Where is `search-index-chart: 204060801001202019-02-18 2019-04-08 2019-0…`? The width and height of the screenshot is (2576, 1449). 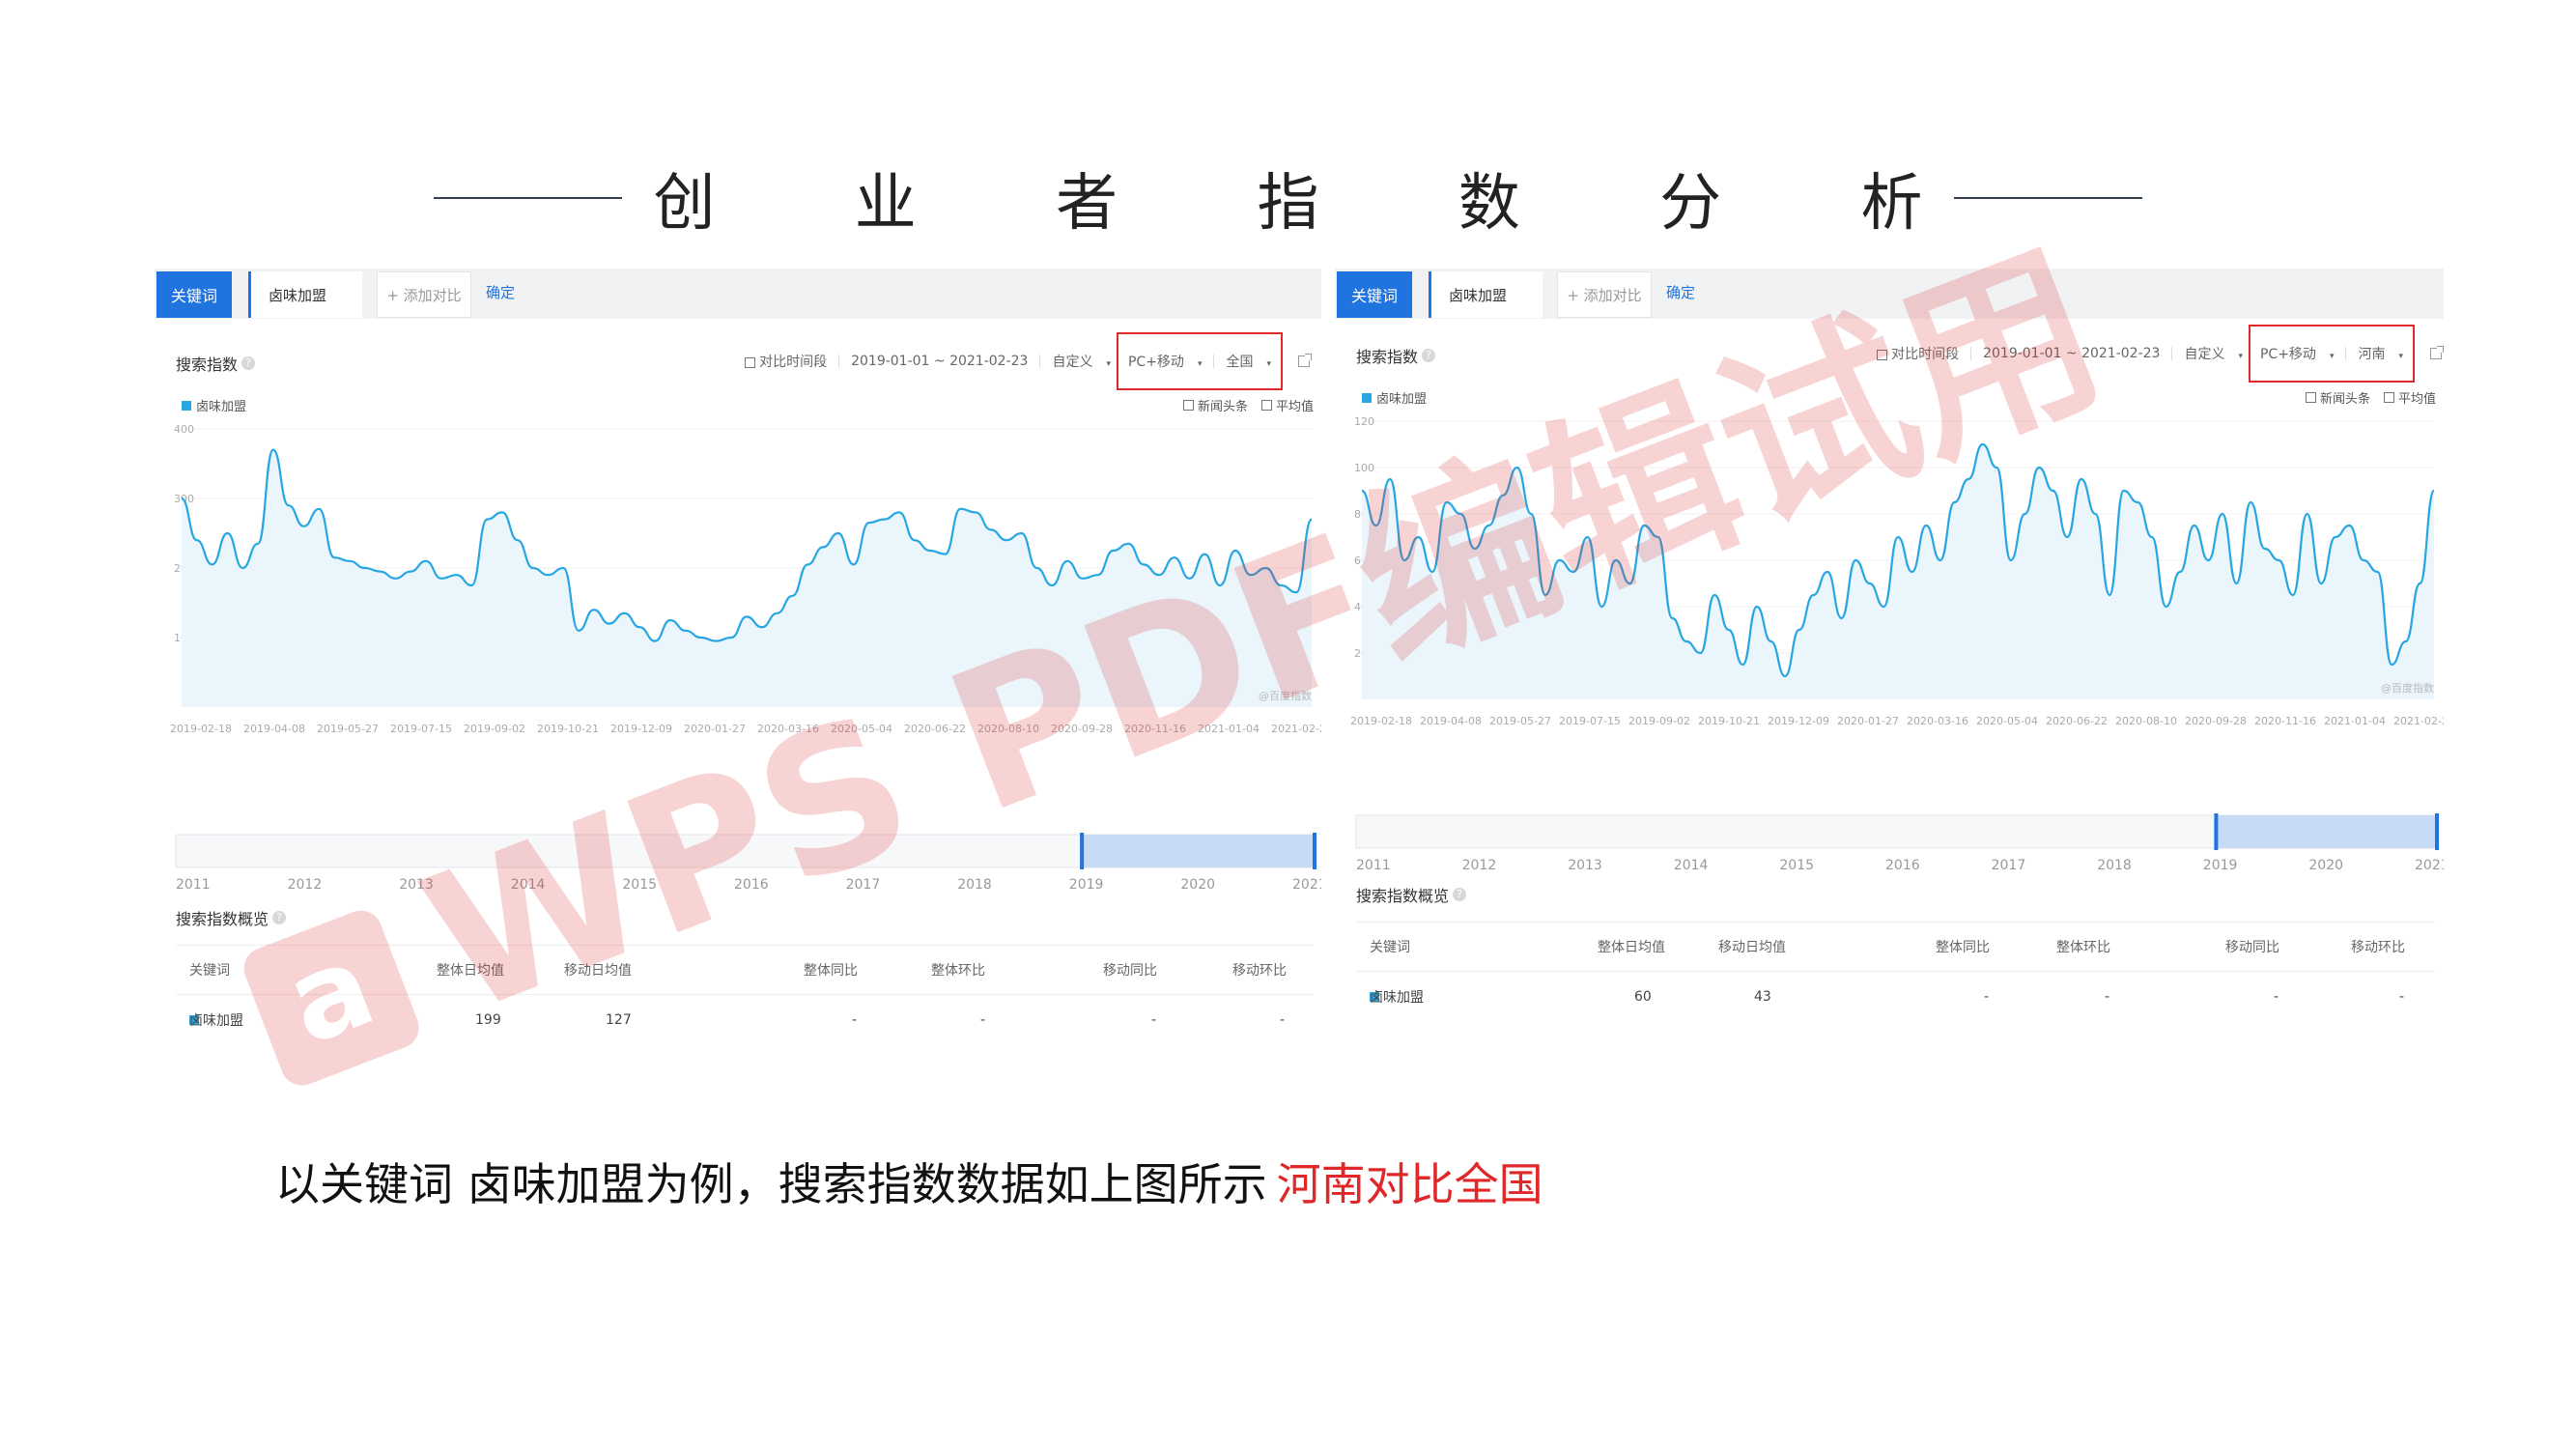 search-index-chart: 204060801001202019-02-18 2019-04-08 2019-0… is located at coordinates (1889, 612).